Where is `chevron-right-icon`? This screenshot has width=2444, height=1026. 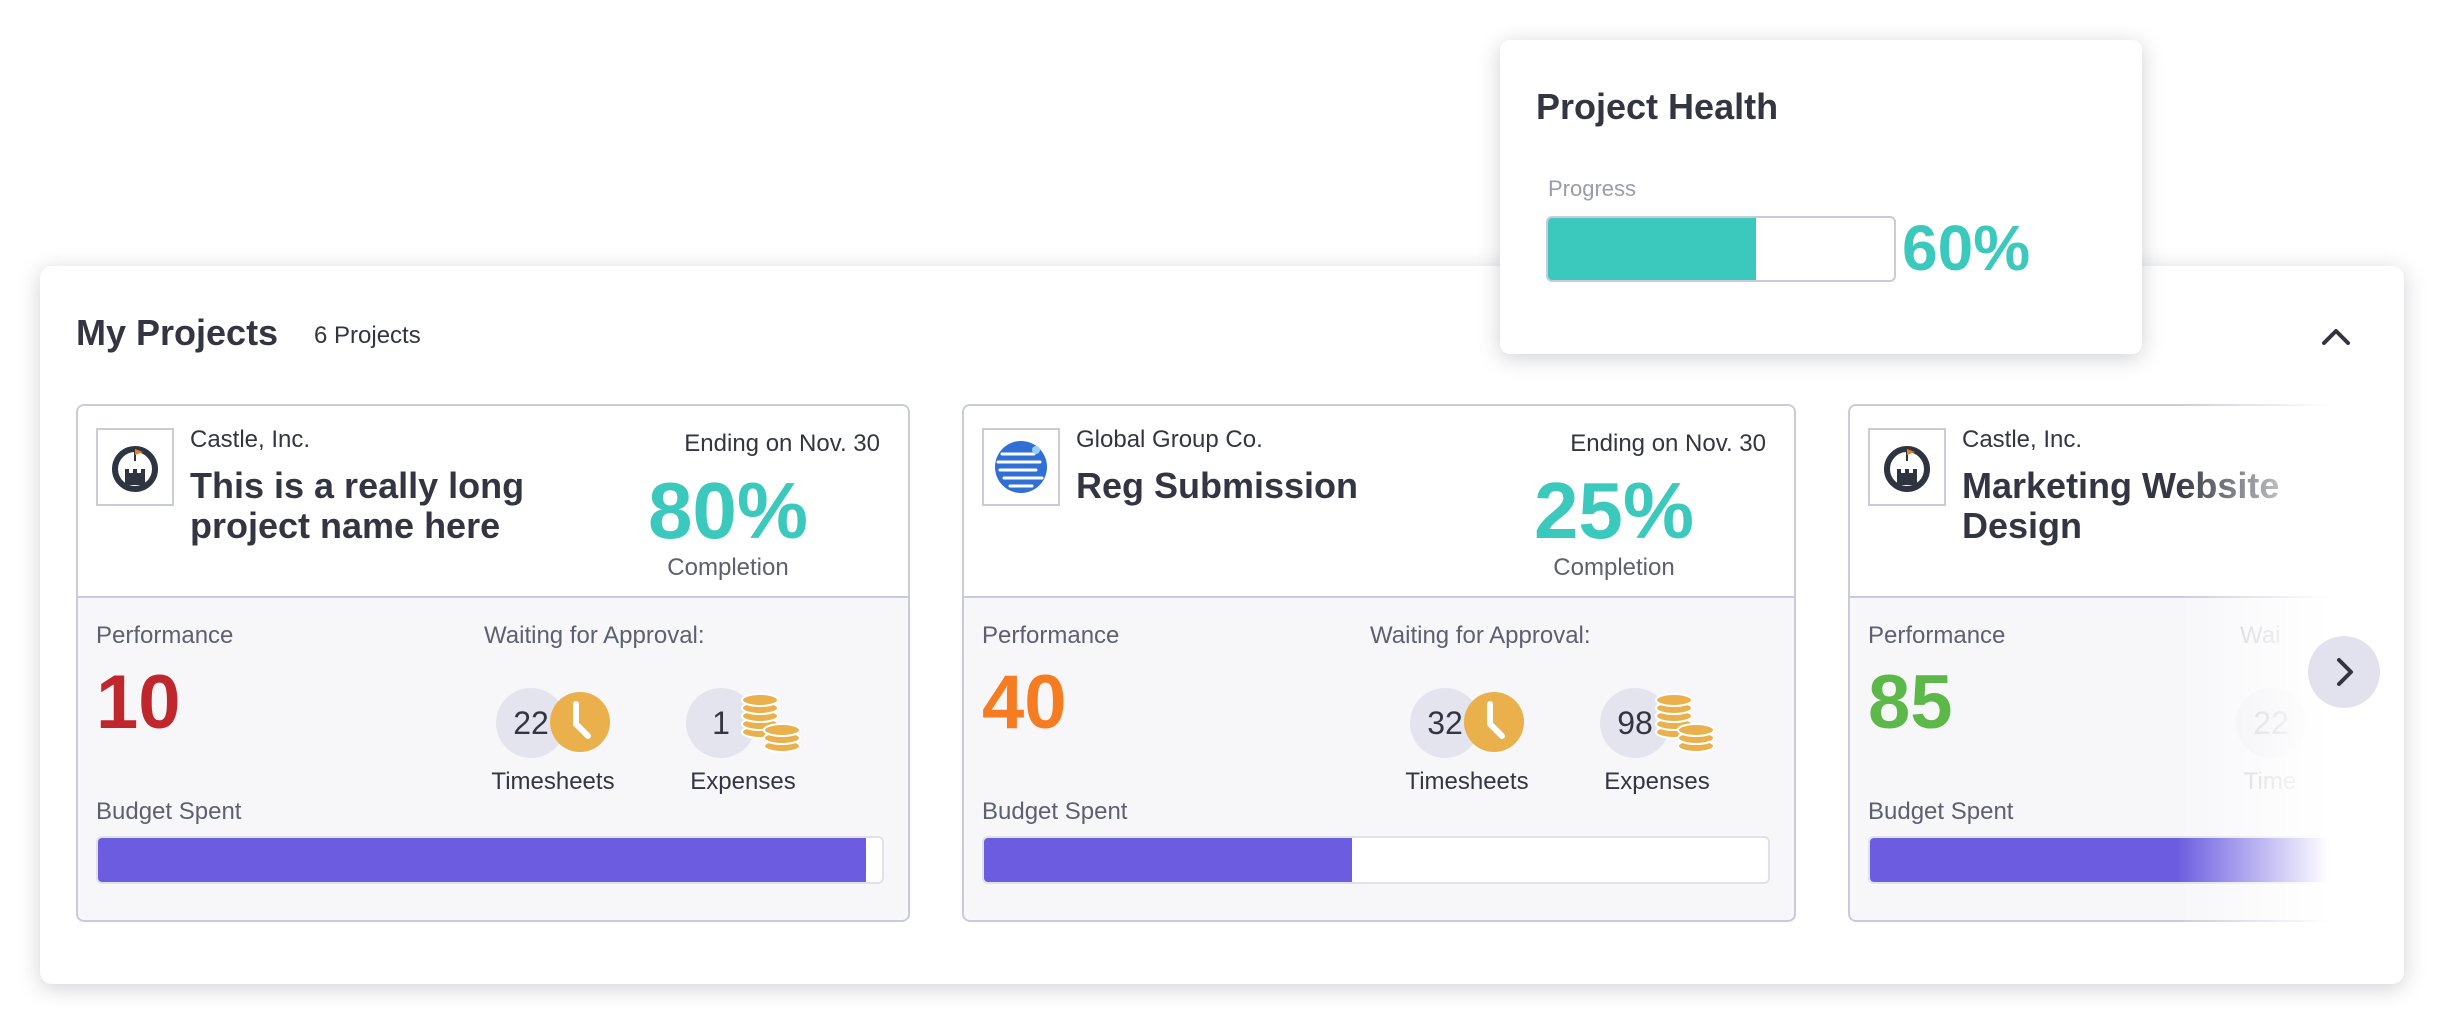
chevron-right-icon is located at coordinates (2345, 672).